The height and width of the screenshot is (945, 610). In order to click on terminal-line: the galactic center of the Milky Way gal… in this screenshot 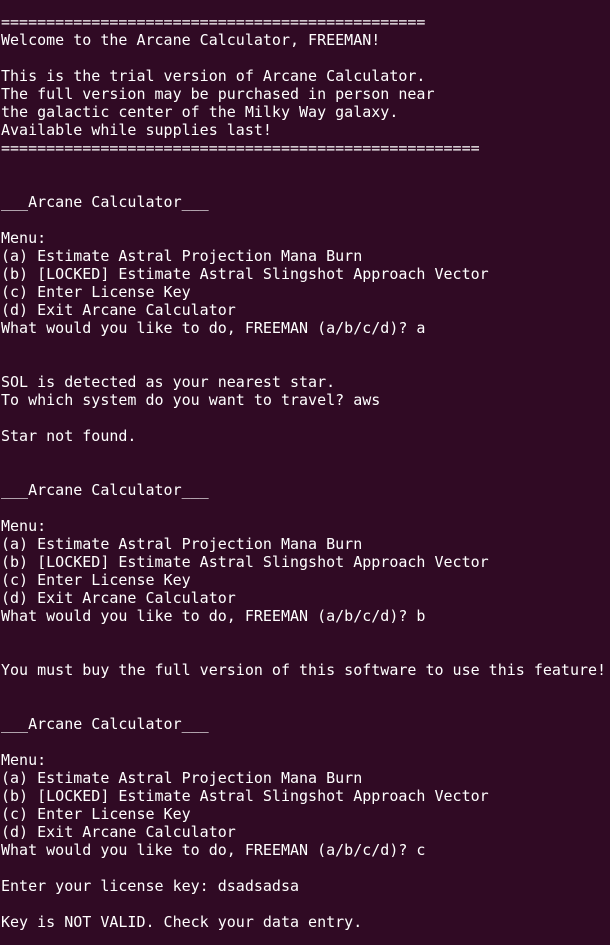, I will do `click(200, 112)`.